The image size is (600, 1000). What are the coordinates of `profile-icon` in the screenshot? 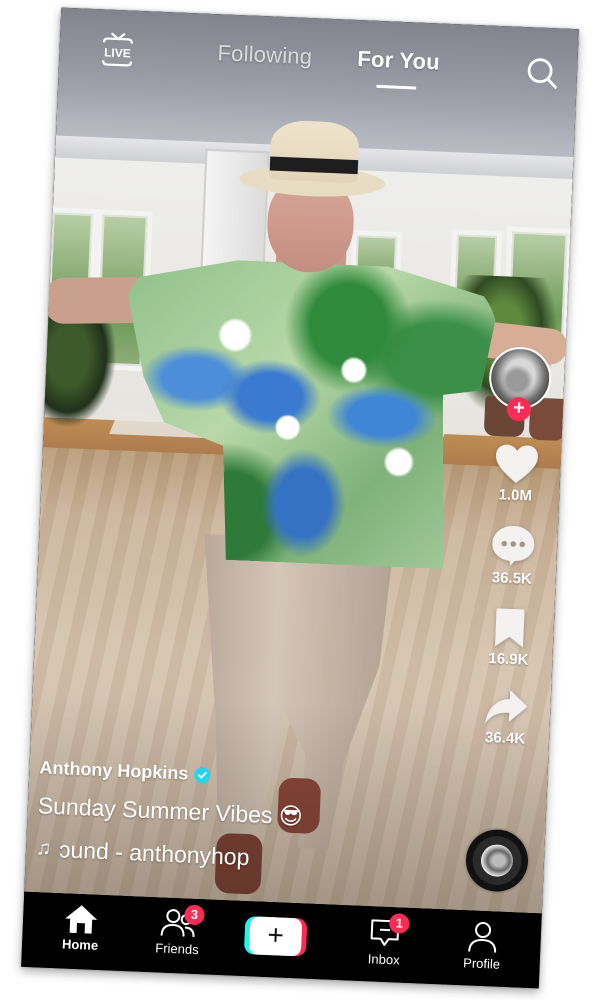 It's located at (482, 937).